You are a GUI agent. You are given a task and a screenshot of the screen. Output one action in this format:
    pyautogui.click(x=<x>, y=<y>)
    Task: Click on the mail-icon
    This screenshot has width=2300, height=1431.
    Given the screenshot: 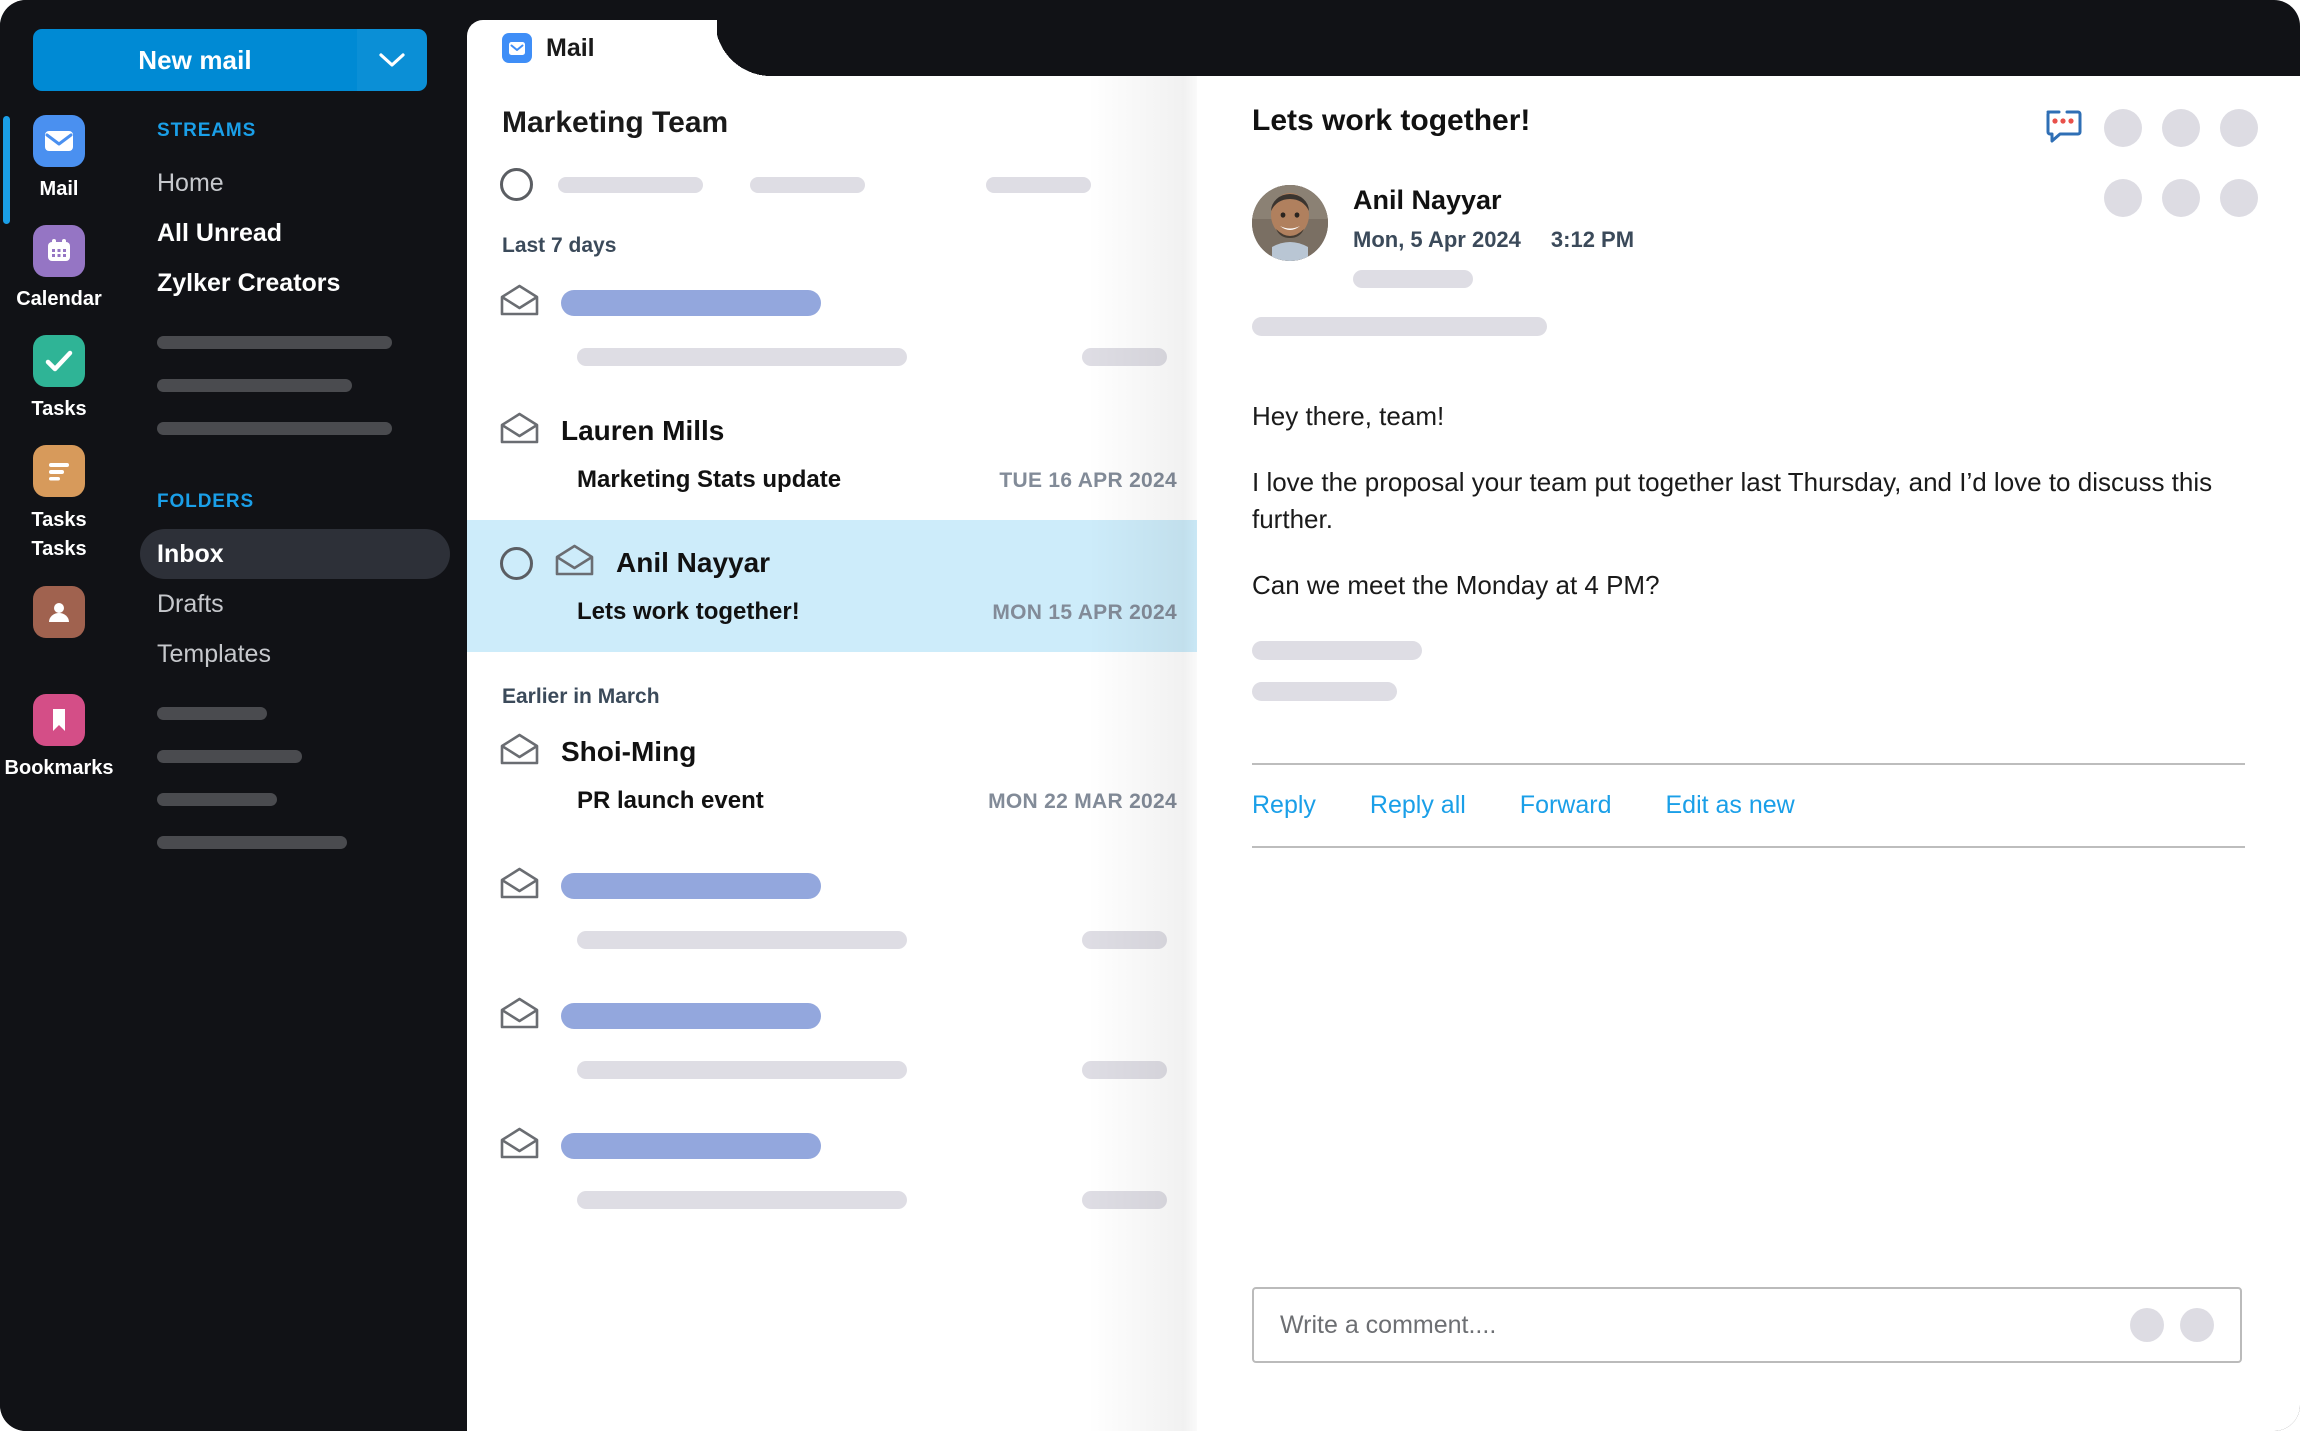 What is the action you would take?
    pyautogui.click(x=59, y=141)
    